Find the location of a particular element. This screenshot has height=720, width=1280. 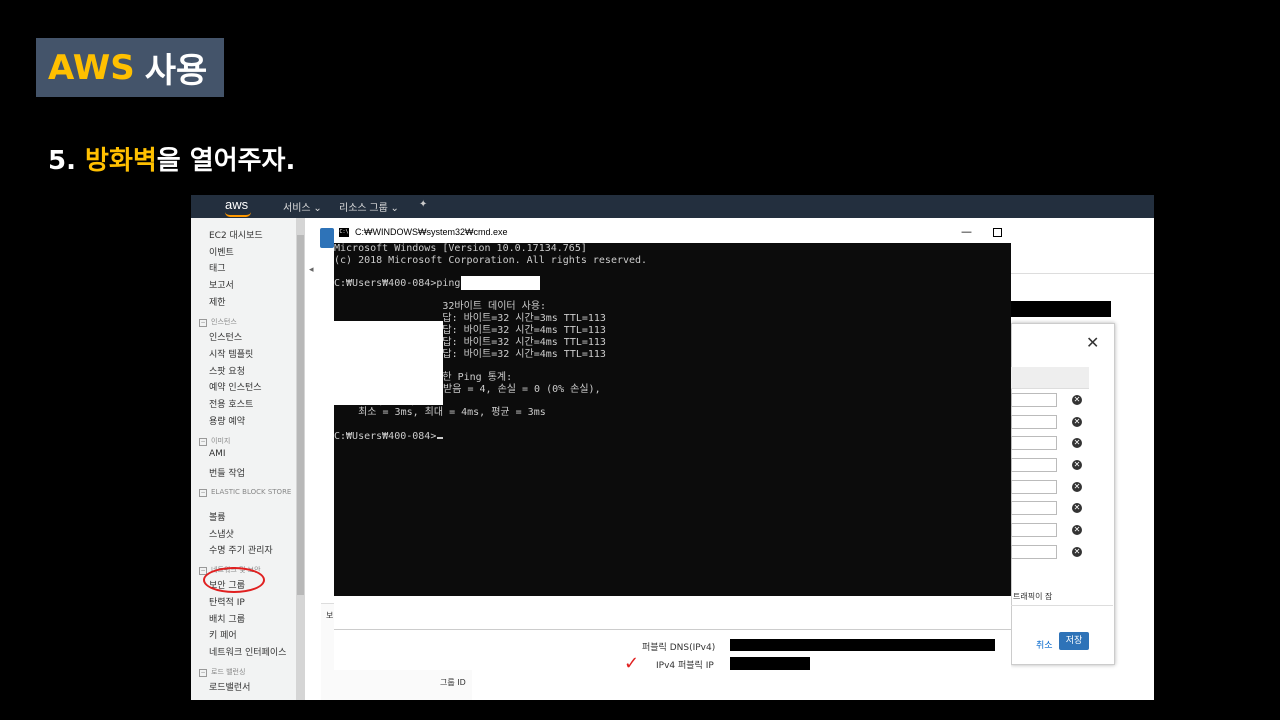

sidebar-item-key-pairs: 키 페어 is located at coordinates (223, 634).